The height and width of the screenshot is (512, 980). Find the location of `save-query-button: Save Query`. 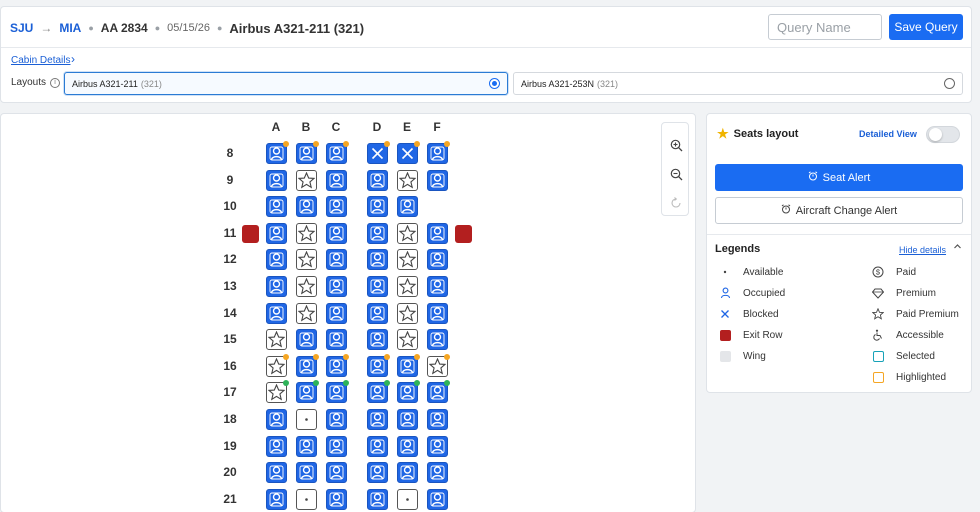

save-query-button: Save Query is located at coordinates (926, 27).